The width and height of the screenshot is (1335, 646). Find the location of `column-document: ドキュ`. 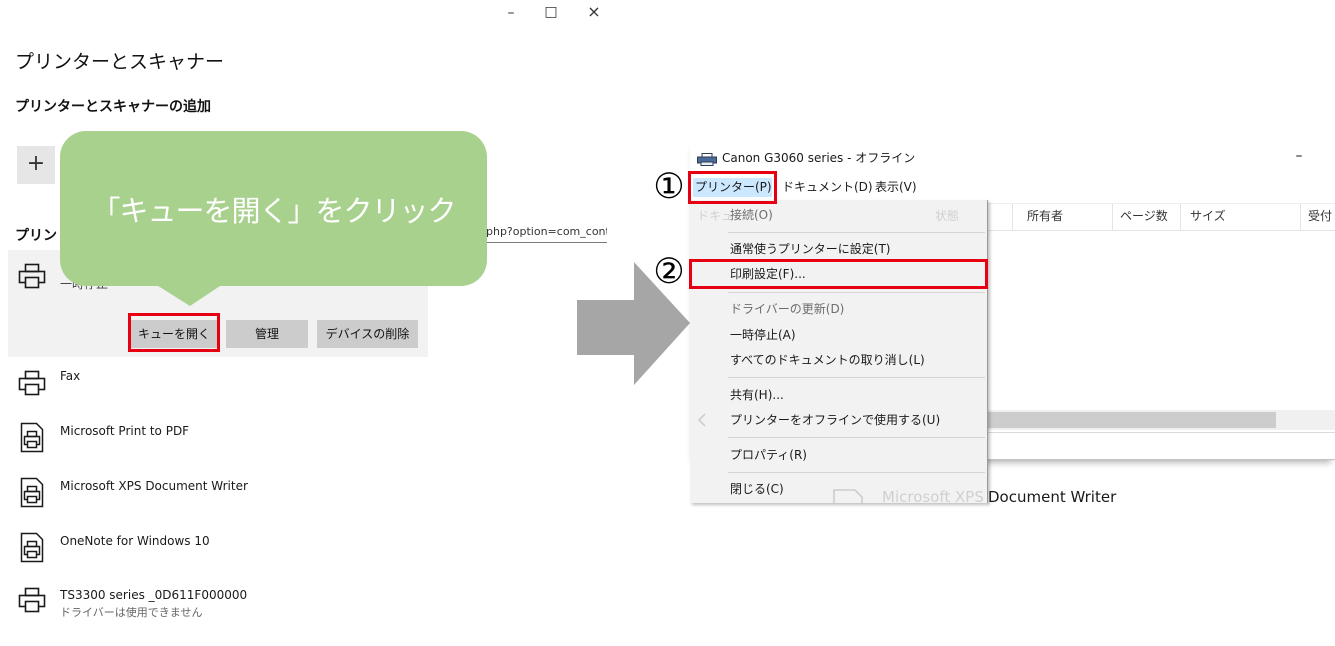

column-document: ドキュ is located at coordinates (715, 216).